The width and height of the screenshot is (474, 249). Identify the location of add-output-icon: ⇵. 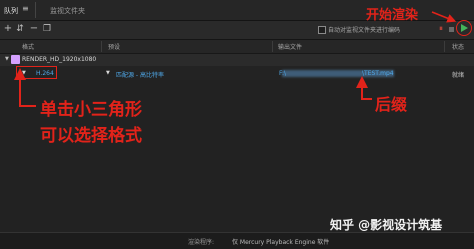
(20, 29).